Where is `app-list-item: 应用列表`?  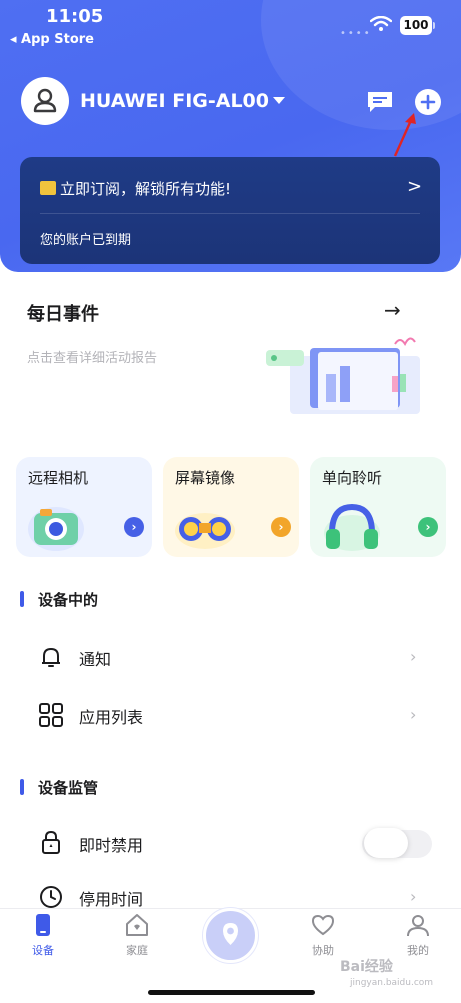 app-list-item: 应用列表 is located at coordinates (111, 716).